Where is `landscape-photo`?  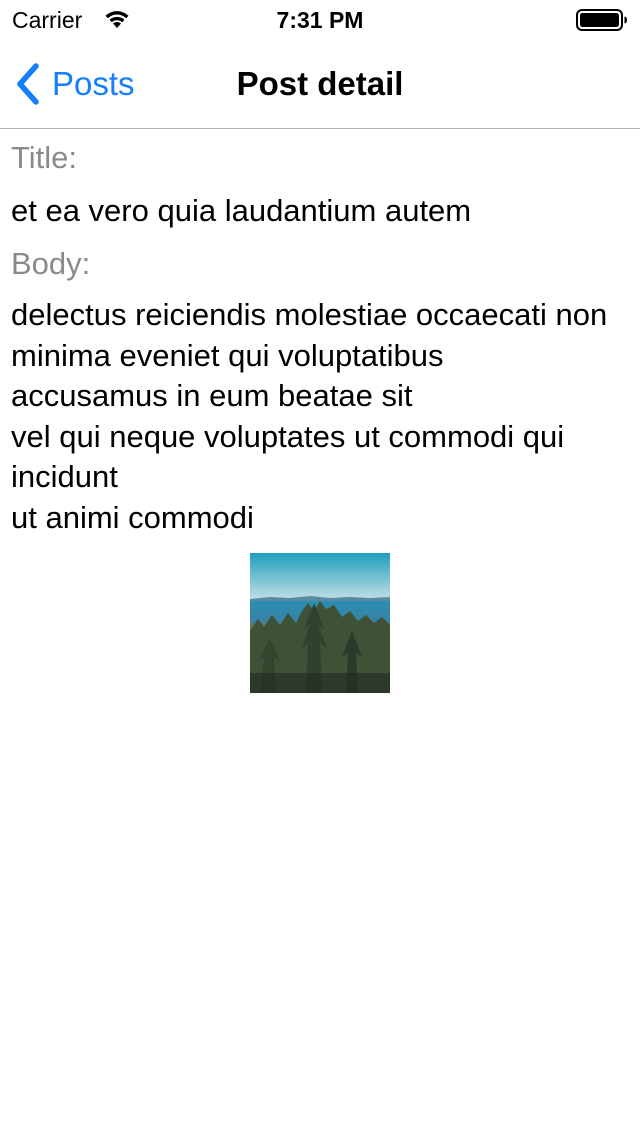 landscape-photo is located at coordinates (320, 623).